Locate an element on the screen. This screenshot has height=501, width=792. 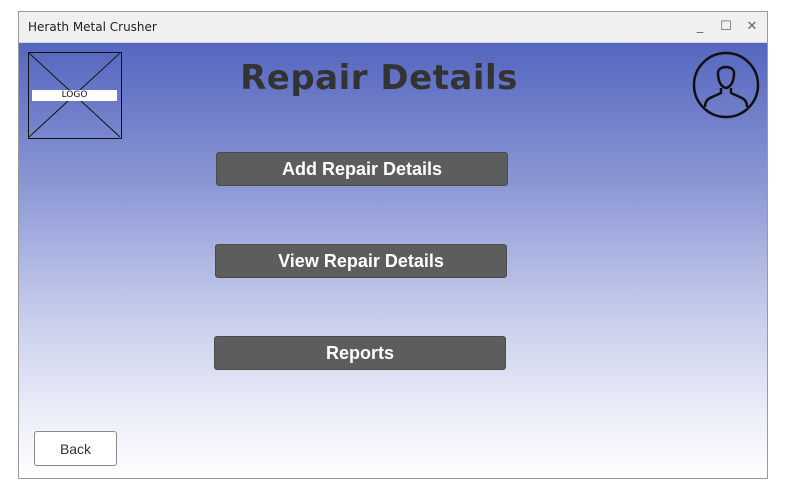
minimize-icon: _ is located at coordinates (700, 26).